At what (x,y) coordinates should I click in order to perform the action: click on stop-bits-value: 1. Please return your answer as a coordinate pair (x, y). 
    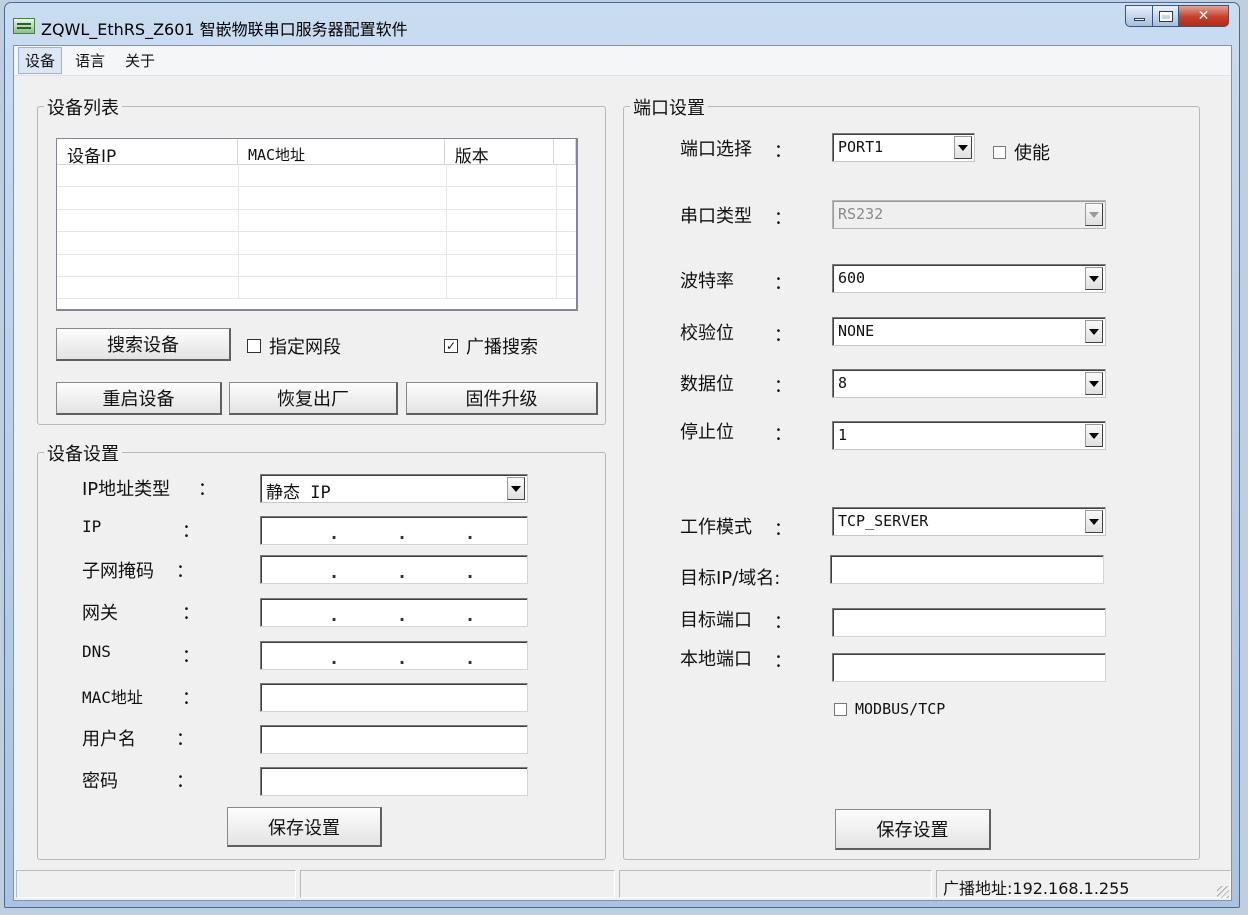
    Looking at the image, I should click on (843, 435).